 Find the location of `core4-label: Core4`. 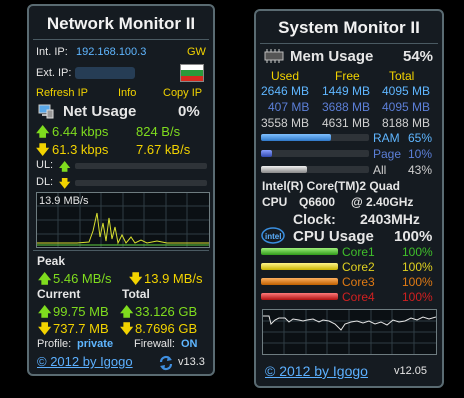

core4-label: Core4 is located at coordinates (358, 297).